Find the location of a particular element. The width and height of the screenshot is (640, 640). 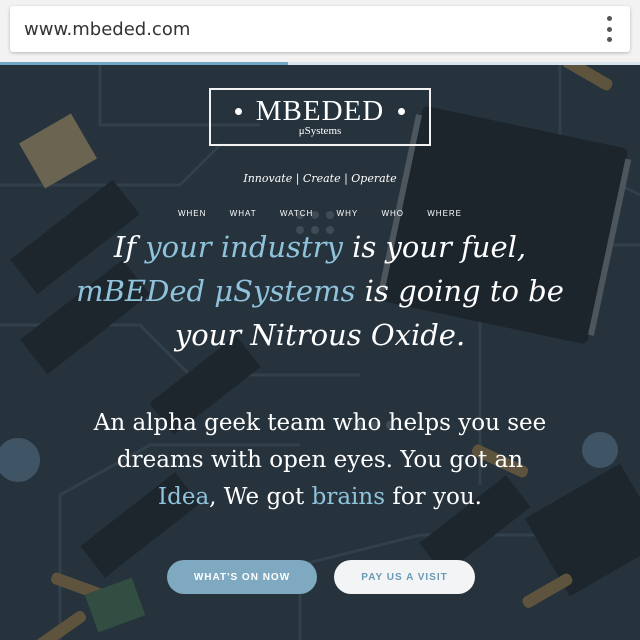

nav-item-who: WHO is located at coordinates (392, 213).